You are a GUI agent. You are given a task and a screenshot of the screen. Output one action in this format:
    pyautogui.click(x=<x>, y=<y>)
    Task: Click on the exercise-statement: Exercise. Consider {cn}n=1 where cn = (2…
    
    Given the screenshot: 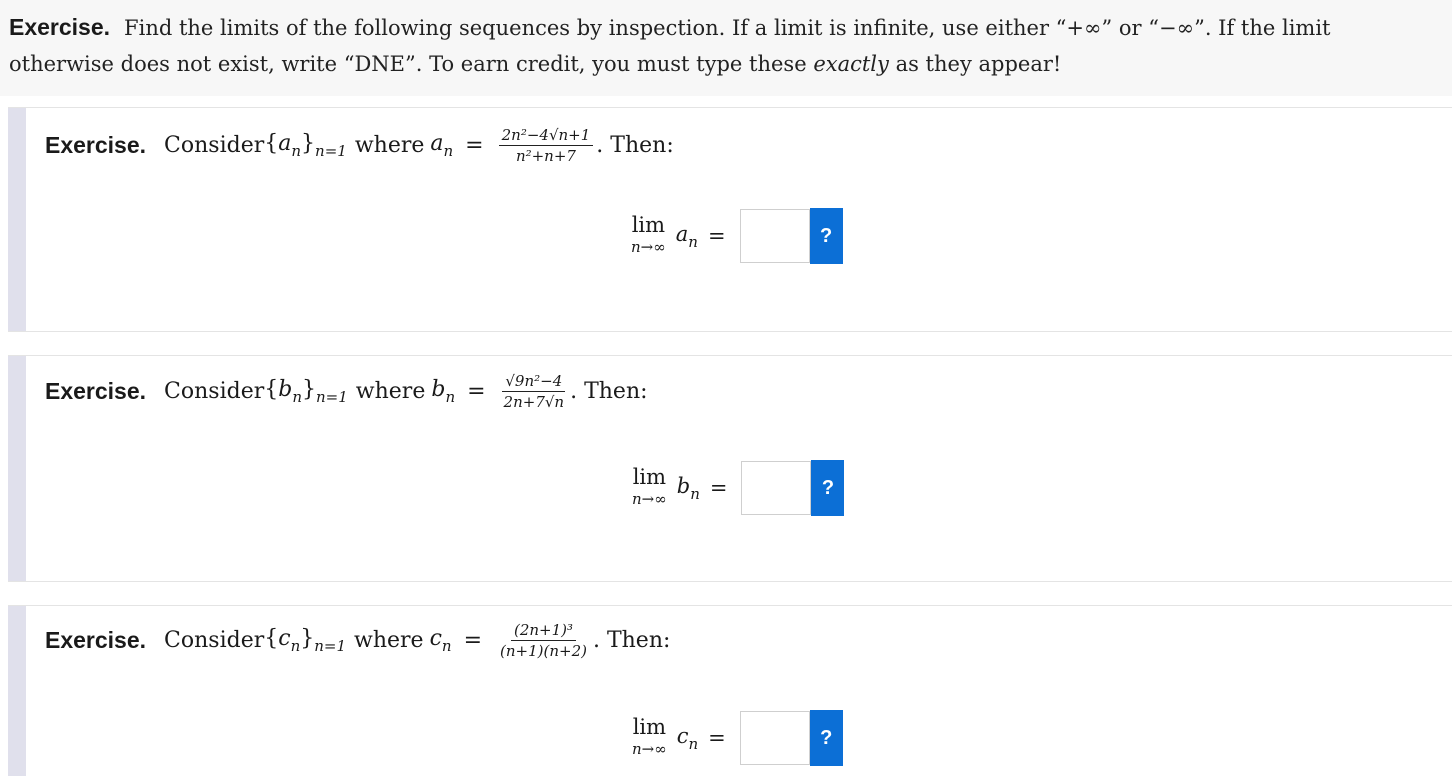 What is the action you would take?
    pyautogui.click(x=358, y=640)
    